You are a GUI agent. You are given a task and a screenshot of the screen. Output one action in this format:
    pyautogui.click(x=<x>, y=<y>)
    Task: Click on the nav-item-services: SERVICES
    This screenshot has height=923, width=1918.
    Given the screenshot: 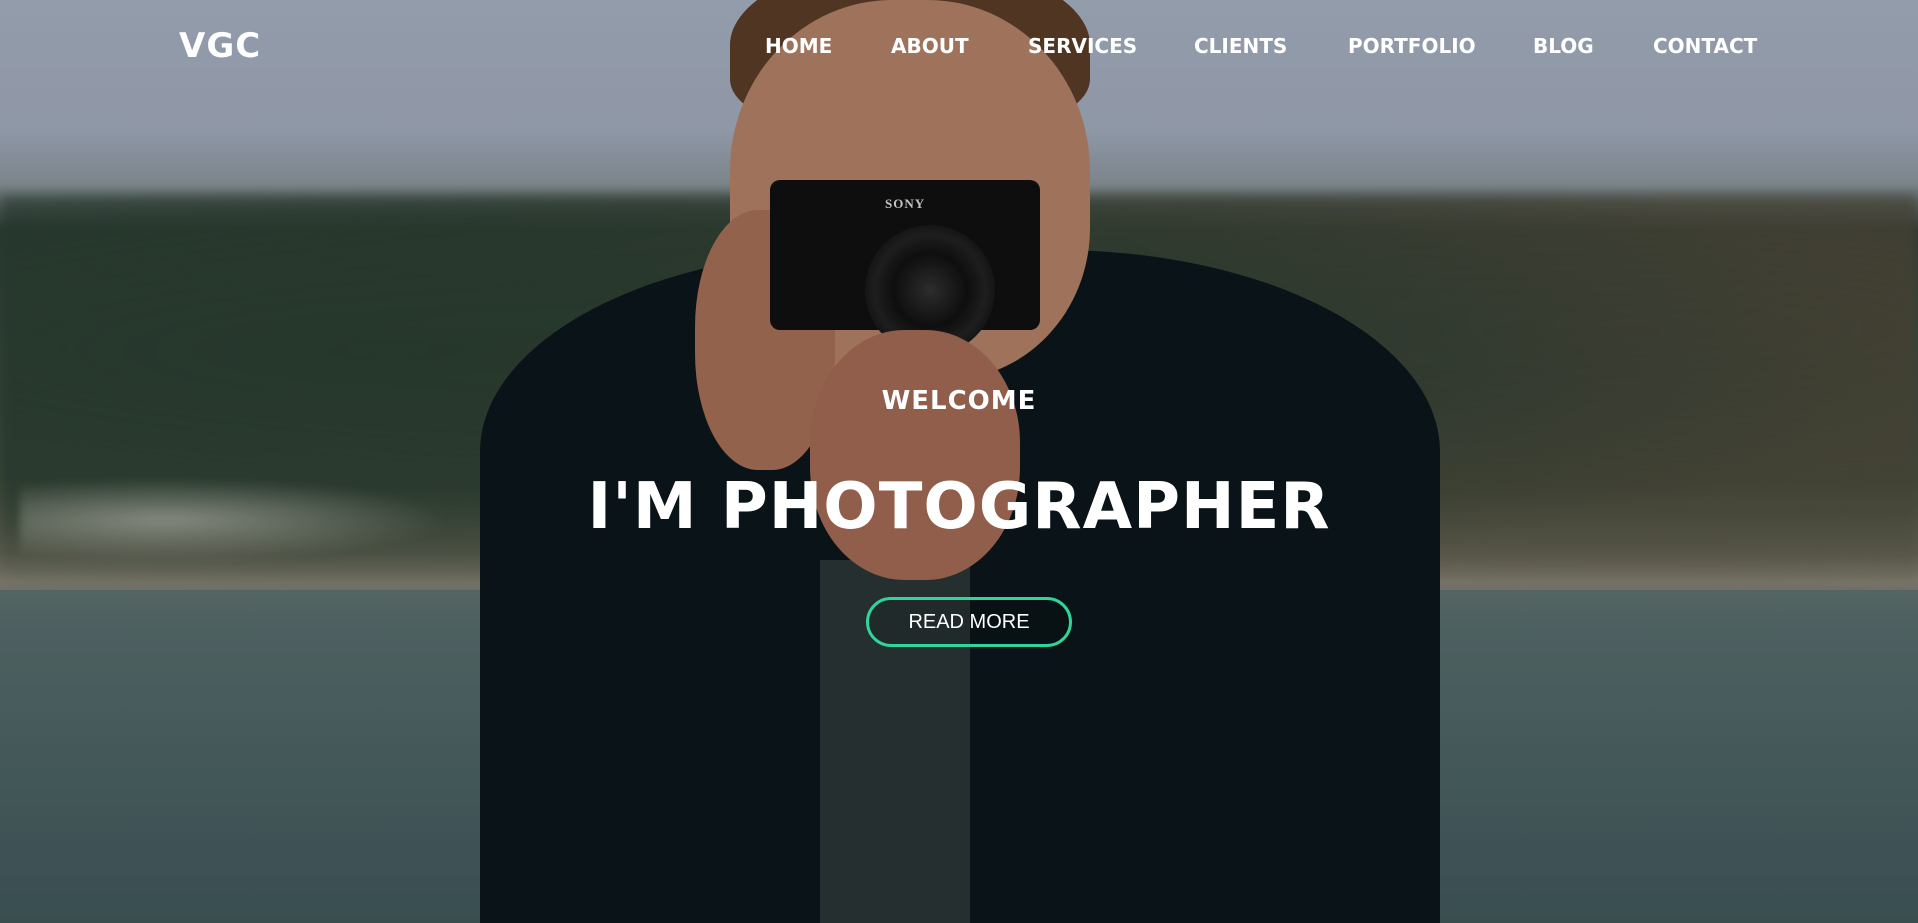 What is the action you would take?
    pyautogui.click(x=1082, y=46)
    